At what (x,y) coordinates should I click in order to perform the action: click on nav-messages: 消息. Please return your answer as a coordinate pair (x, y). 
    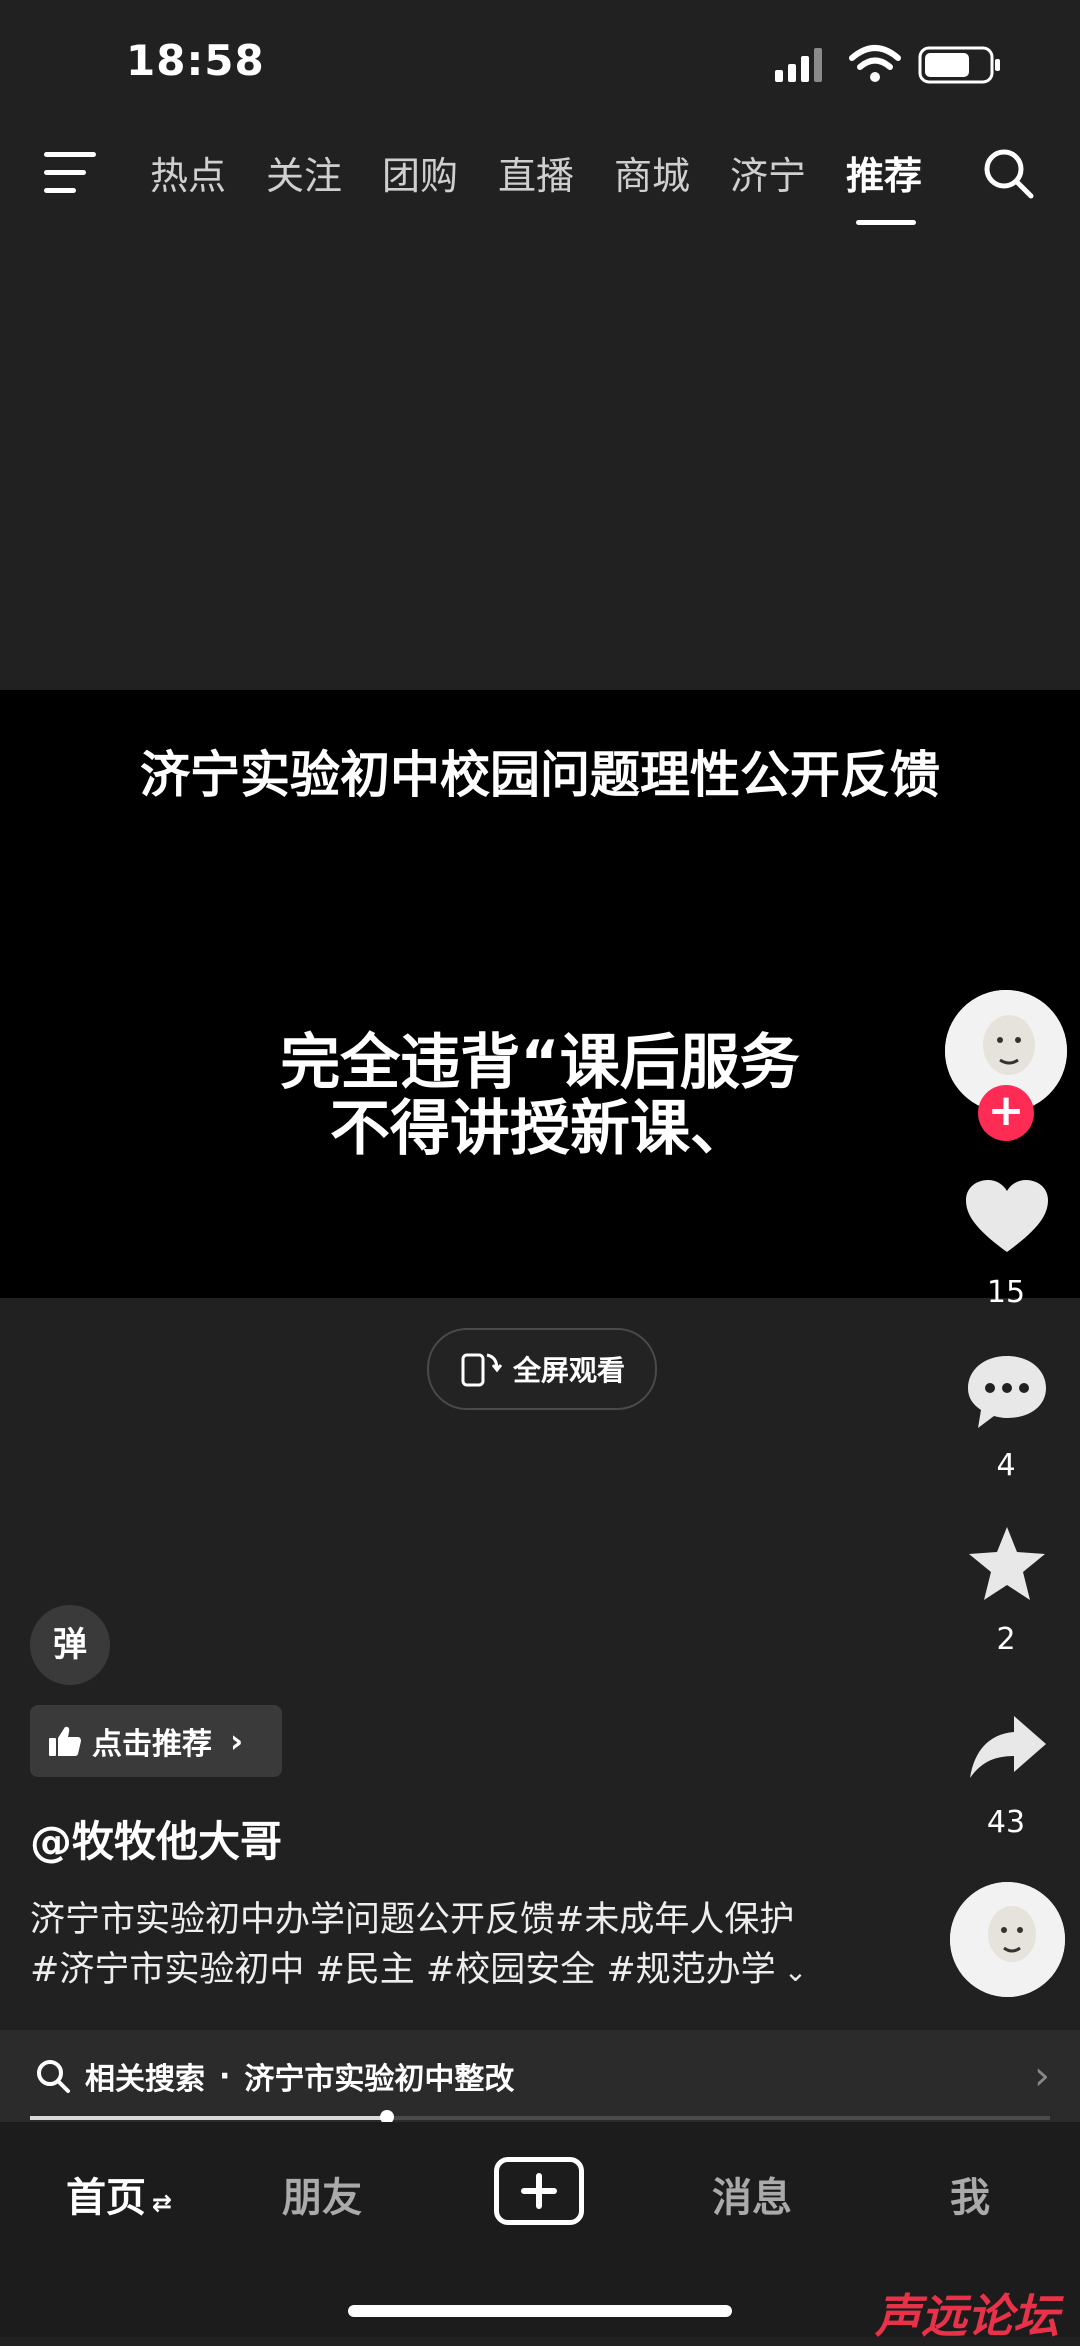
    Looking at the image, I should click on (752, 2194).